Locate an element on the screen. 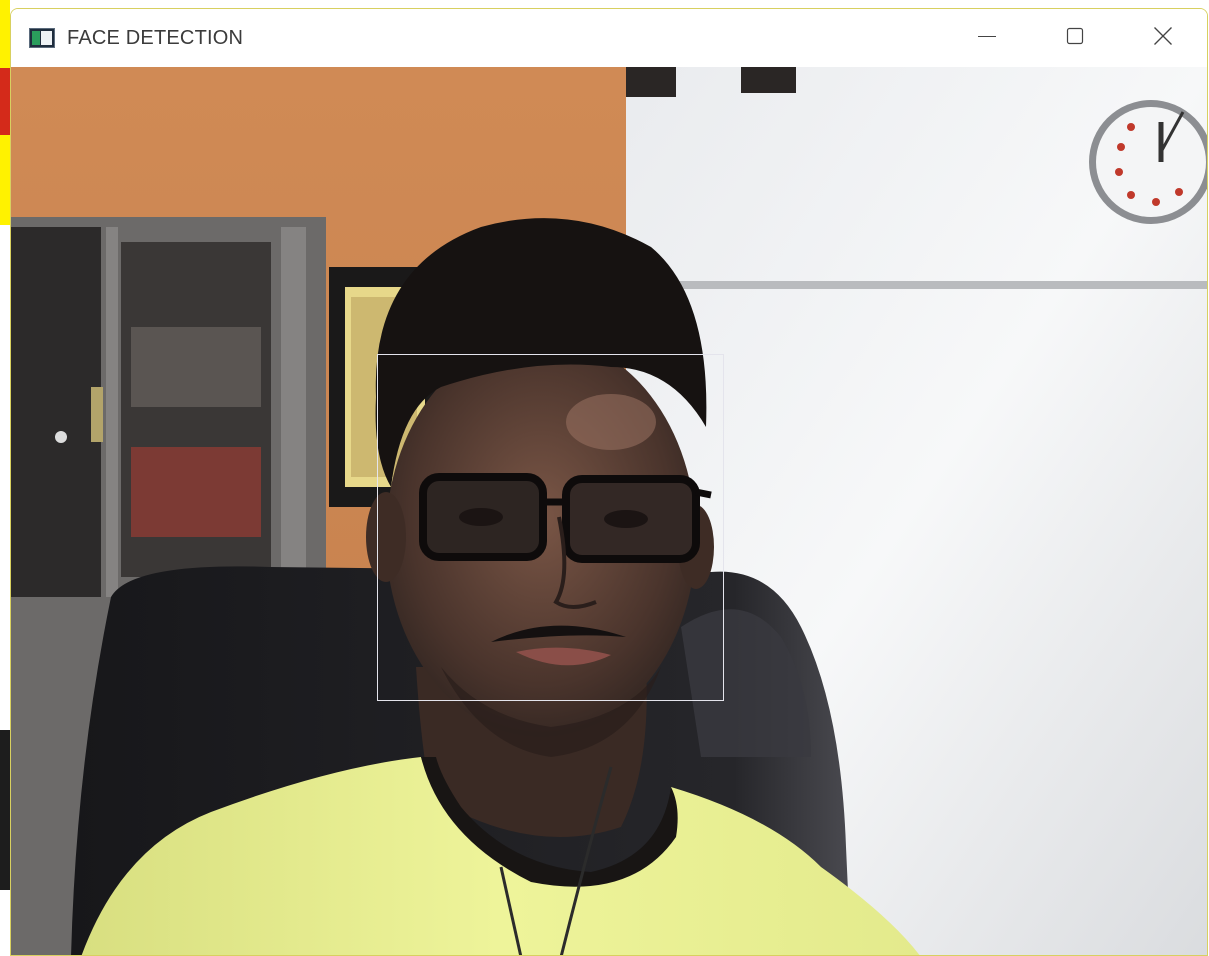 This screenshot has width=1209, height=956. desktop-accent-strip is located at coordinates (5, 112).